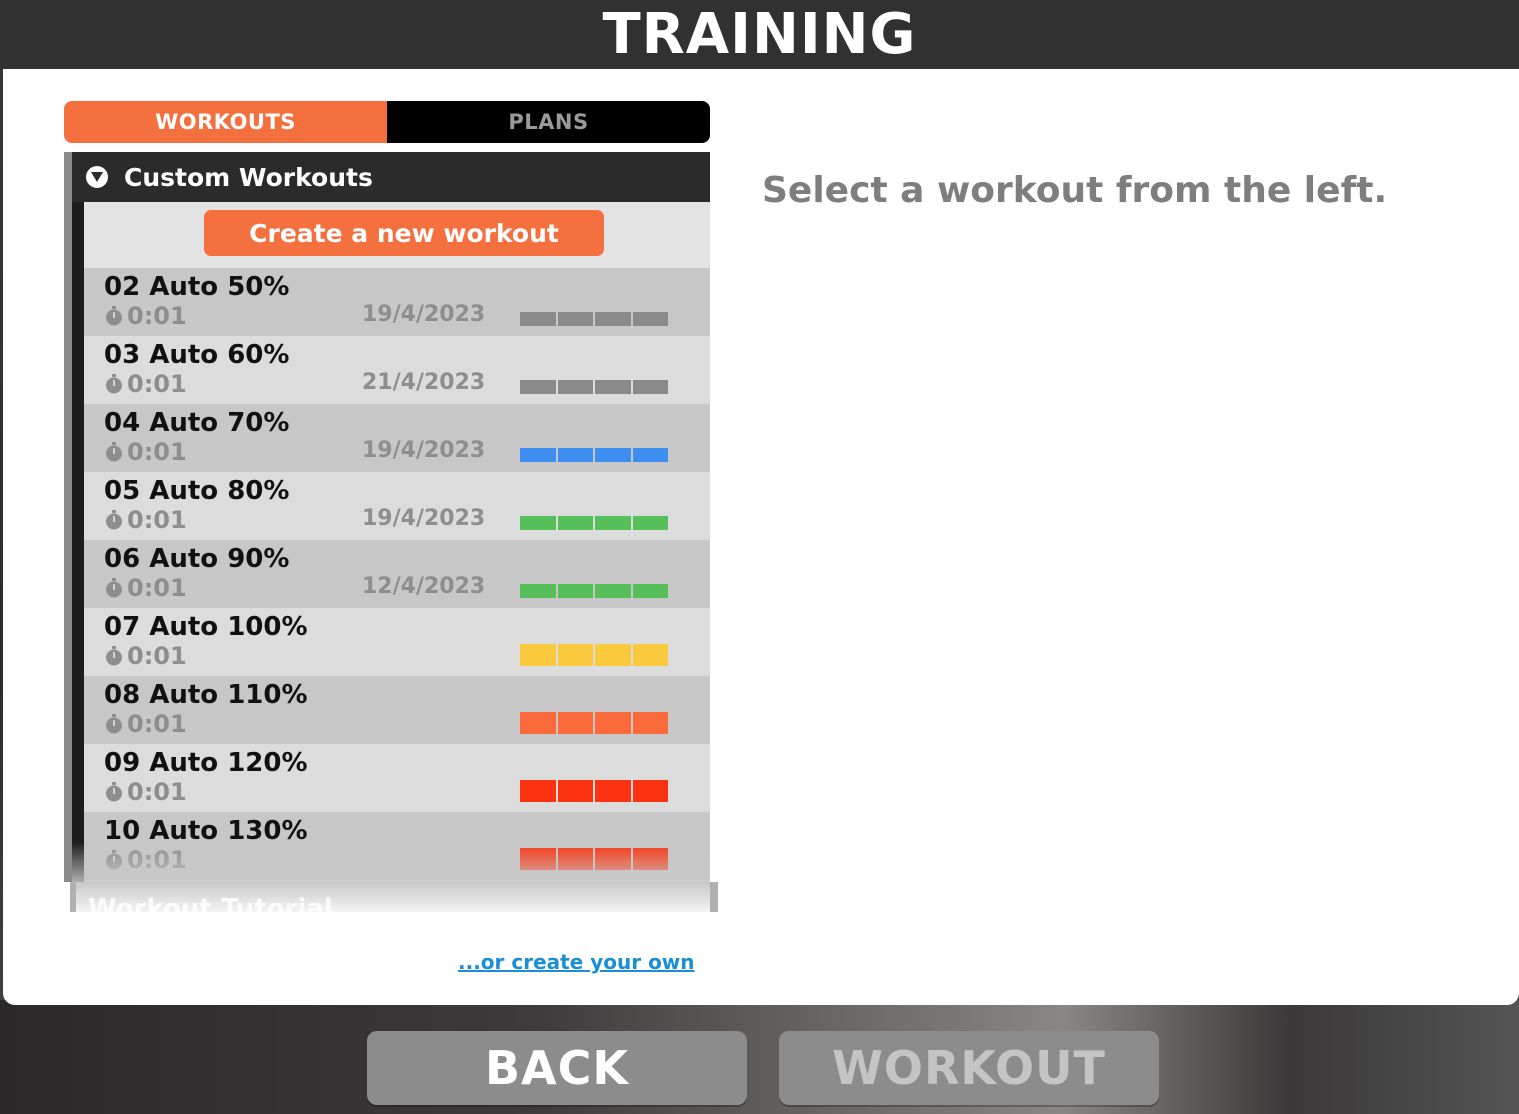  Describe the element at coordinates (206, 831) in the screenshot. I see `workout-name: 10 Auto 130%` at that location.